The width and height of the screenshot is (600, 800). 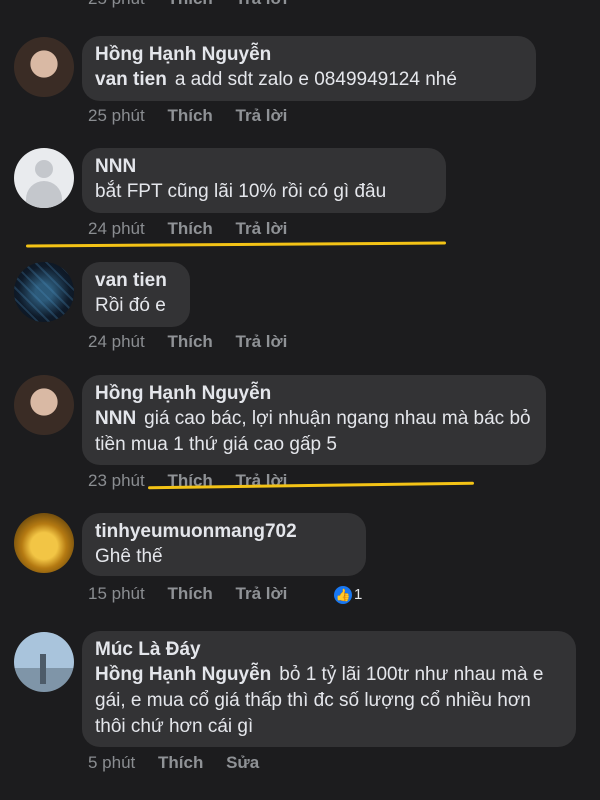 What do you see at coordinates (264, 180) in the screenshot?
I see `comment-bubble: NNN bắt FPT cũng lãi 10% rồi có gì đâu` at bounding box center [264, 180].